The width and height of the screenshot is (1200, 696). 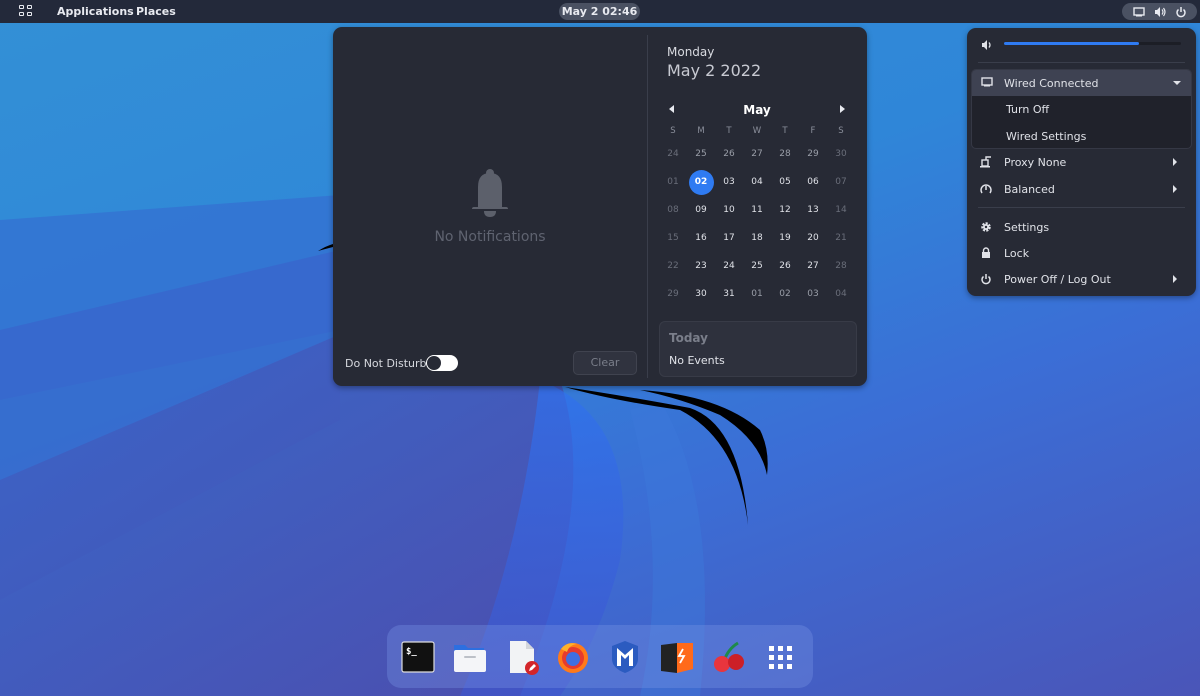 What do you see at coordinates (1081, 227) in the screenshot?
I see `settings-item: Settings` at bounding box center [1081, 227].